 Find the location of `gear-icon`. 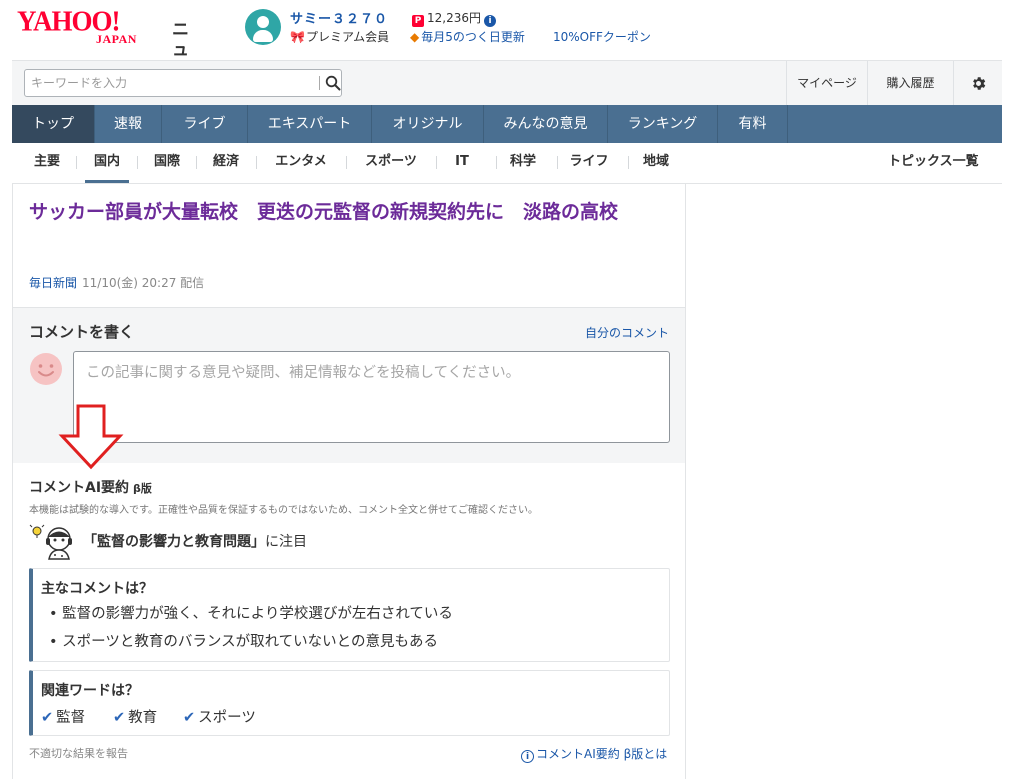

gear-icon is located at coordinates (979, 83).